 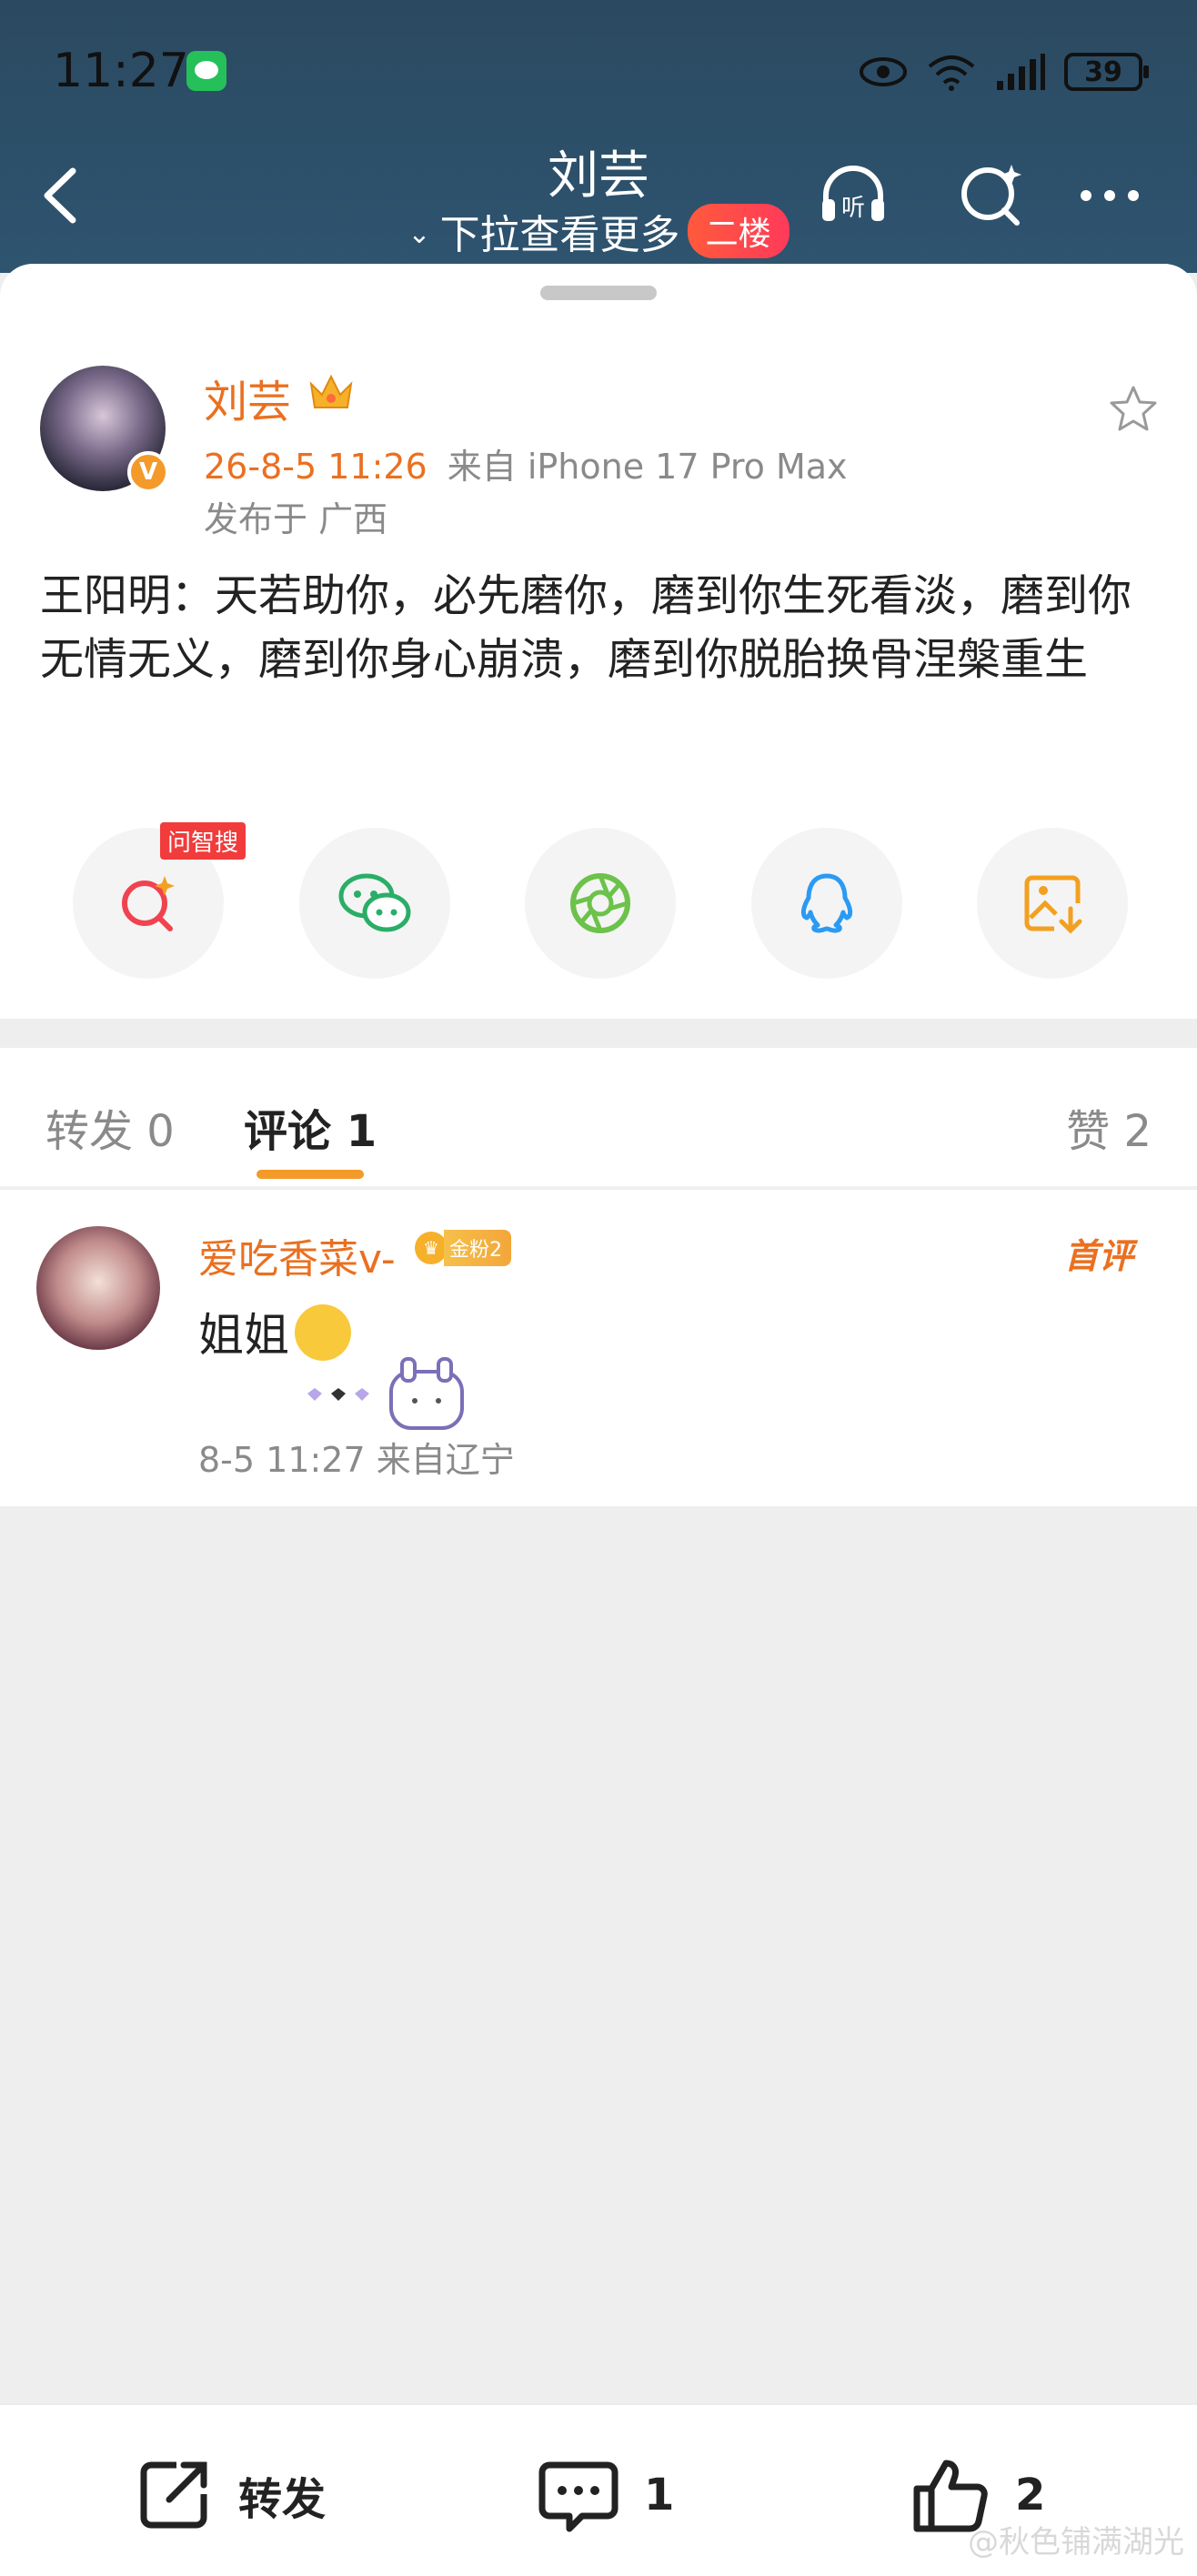 What do you see at coordinates (477, 1248) in the screenshot?
I see `fan-level-label: 金粉2` at bounding box center [477, 1248].